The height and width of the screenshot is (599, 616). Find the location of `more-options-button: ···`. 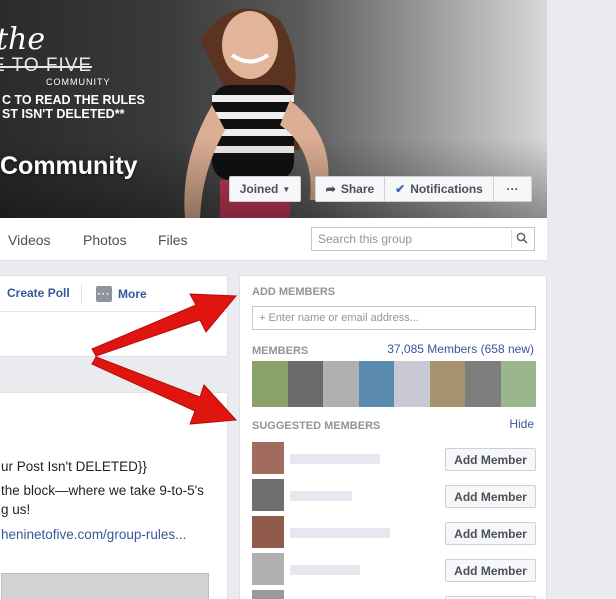

more-options-button: ··· is located at coordinates (512, 189).